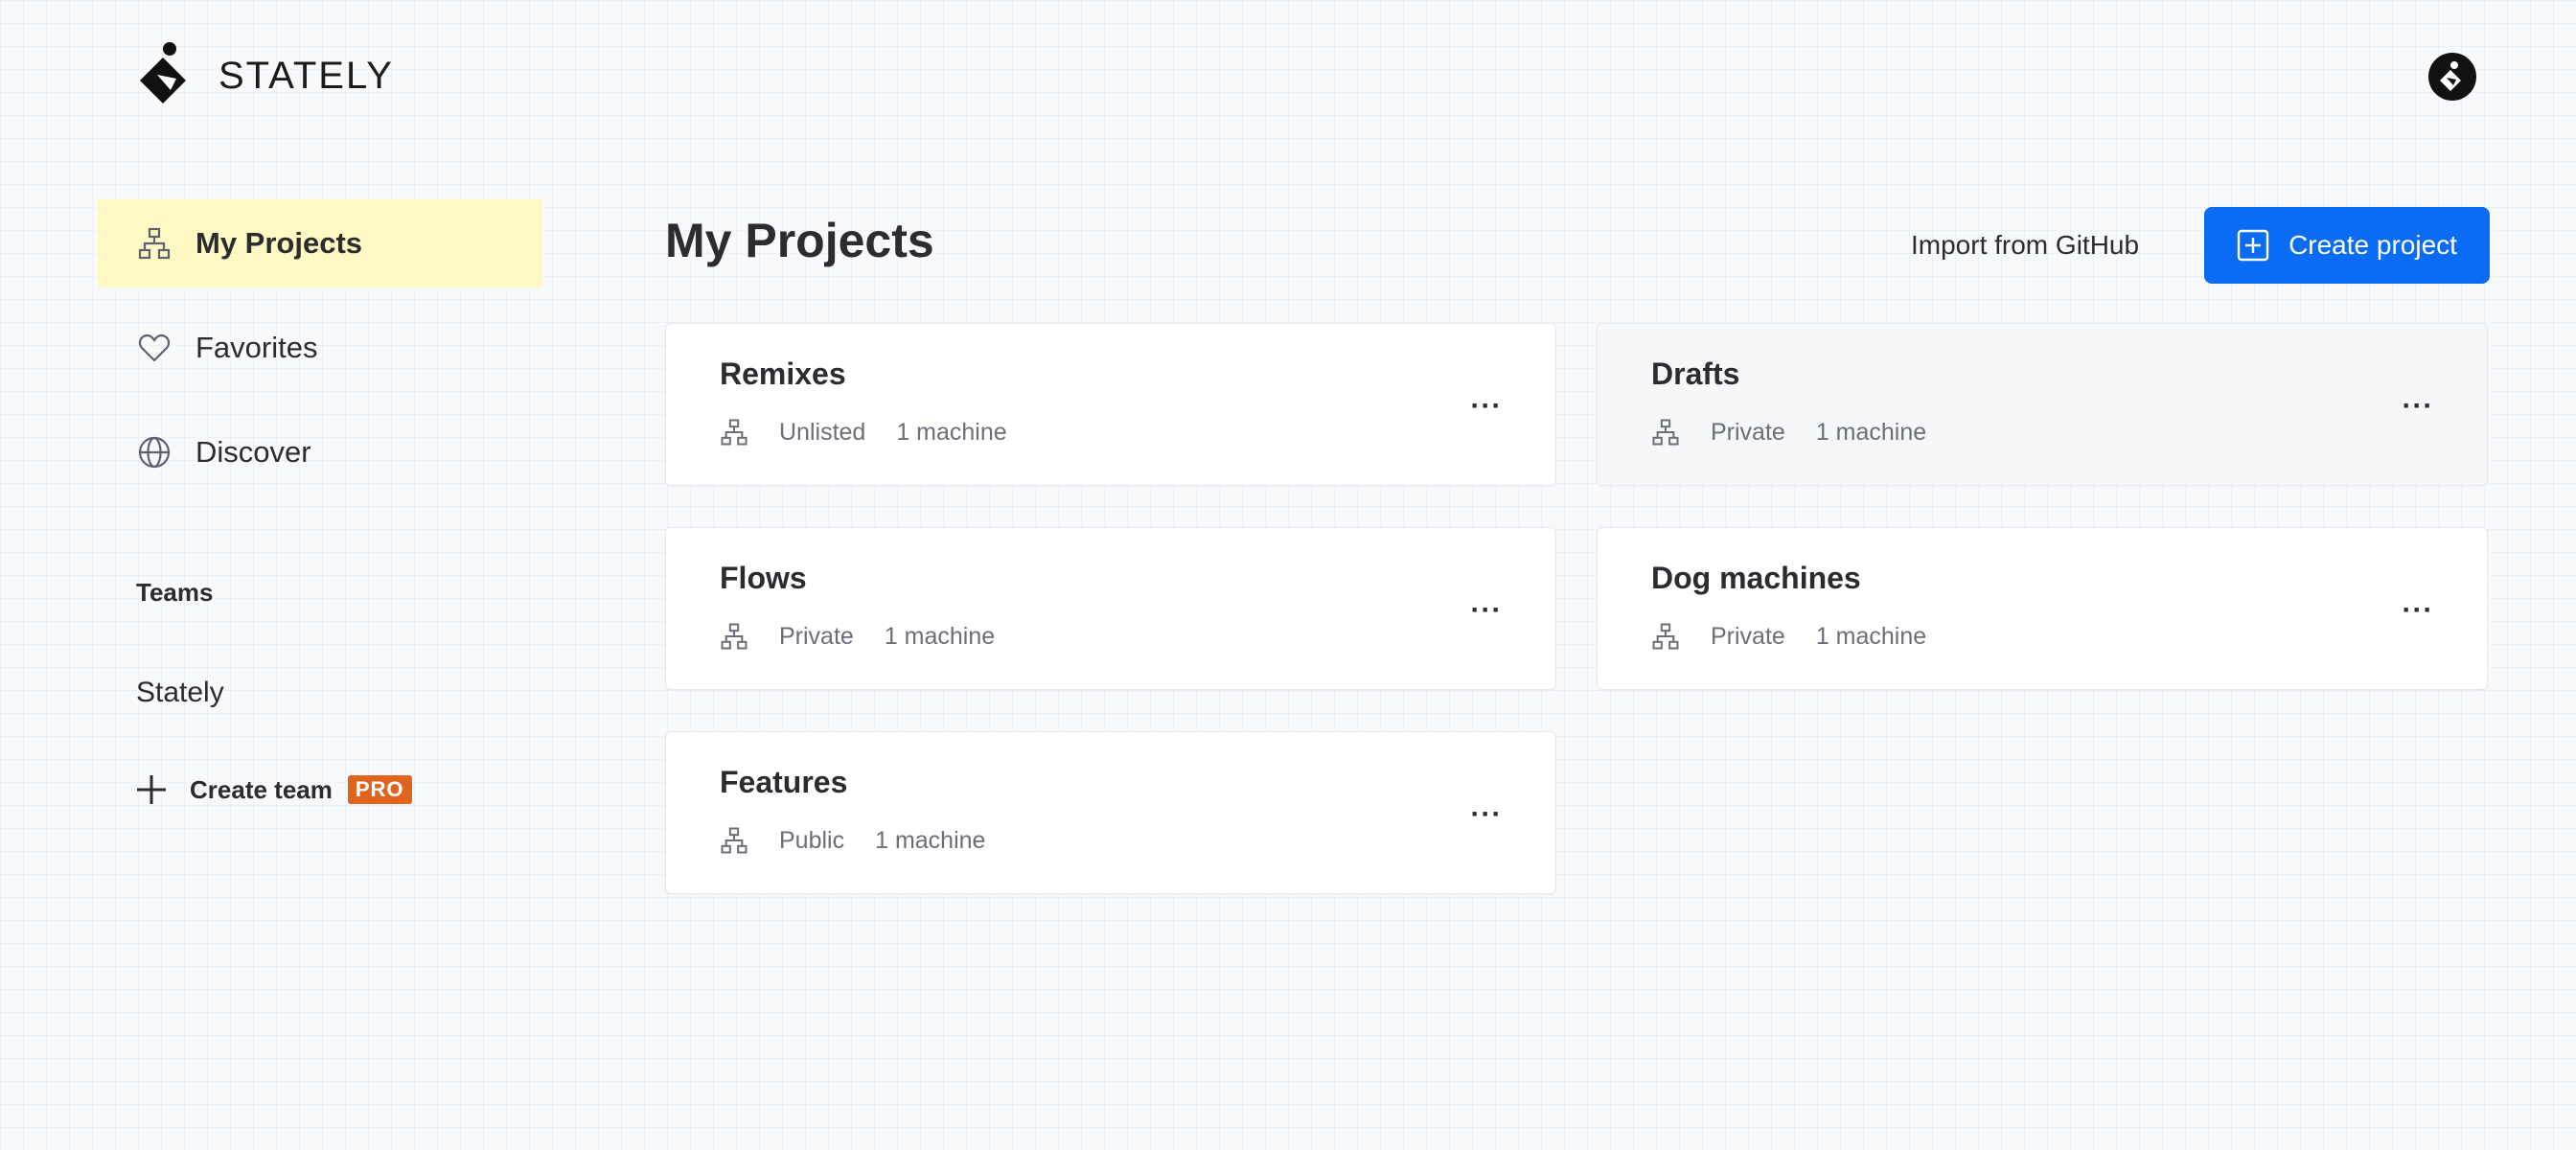 Image resolution: width=2576 pixels, height=1150 pixels. I want to click on sidebar-item-label: Favorites, so click(257, 347).